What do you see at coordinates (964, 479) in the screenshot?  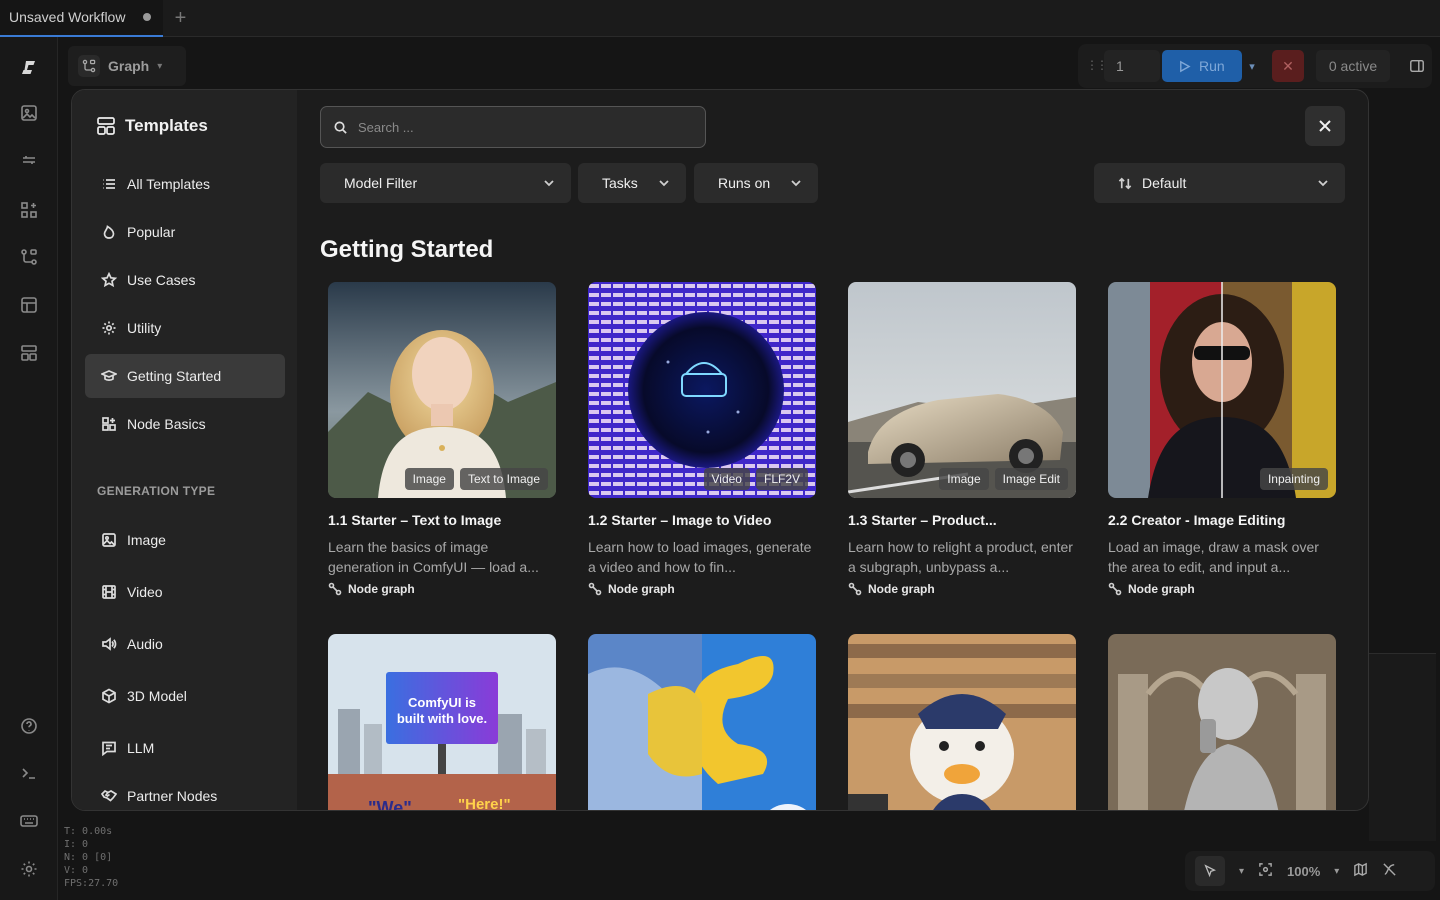 I see `tag: Image` at bounding box center [964, 479].